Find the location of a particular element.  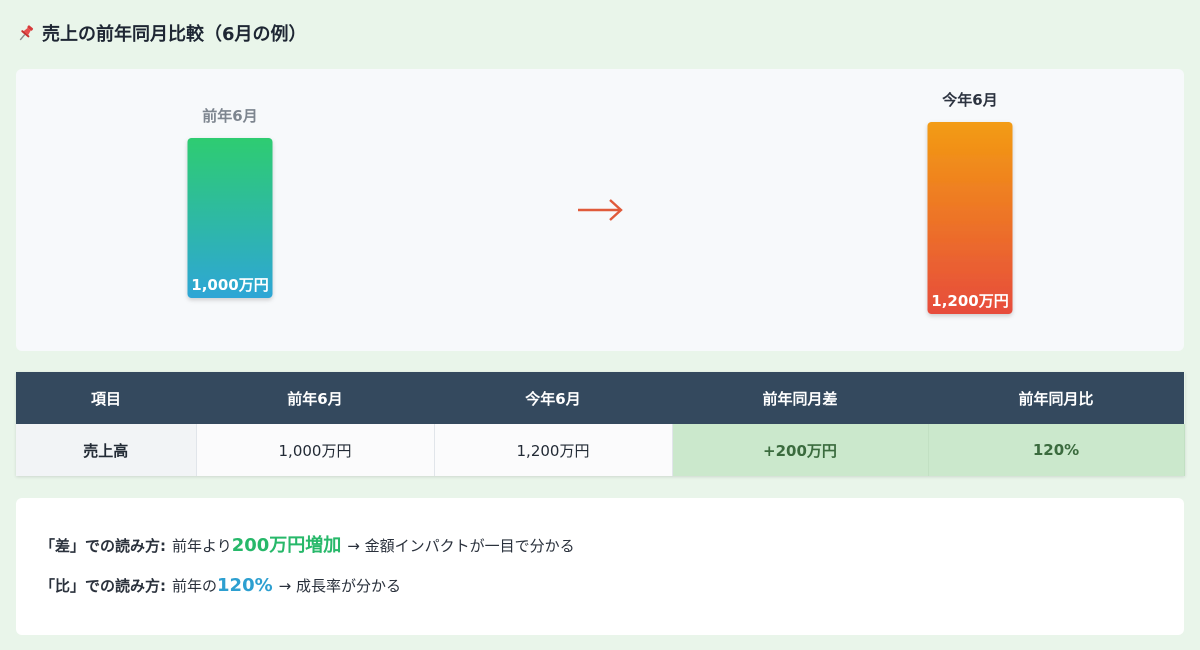

note-ratio-label: 「比」での読み方: is located at coordinates (103, 586).